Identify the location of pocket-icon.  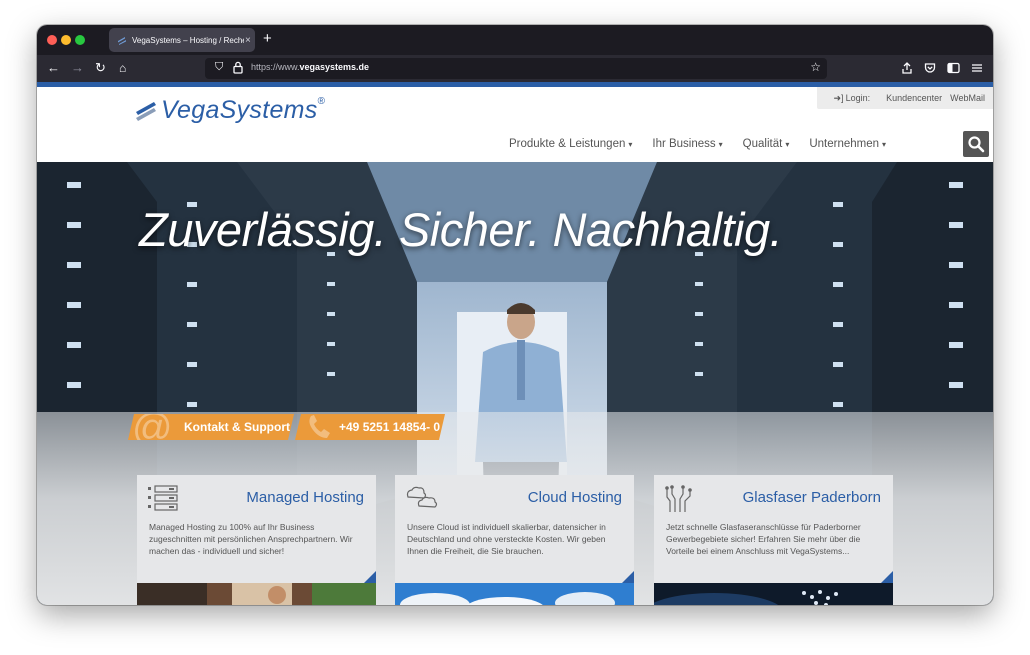
(930, 68).